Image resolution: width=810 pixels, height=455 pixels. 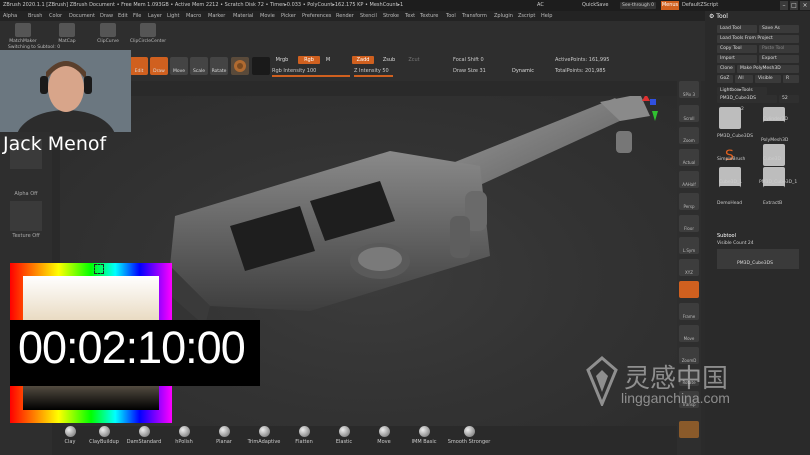 What do you see at coordinates (540, 5) in the screenshot?
I see `ac-button: AC` at bounding box center [540, 5].